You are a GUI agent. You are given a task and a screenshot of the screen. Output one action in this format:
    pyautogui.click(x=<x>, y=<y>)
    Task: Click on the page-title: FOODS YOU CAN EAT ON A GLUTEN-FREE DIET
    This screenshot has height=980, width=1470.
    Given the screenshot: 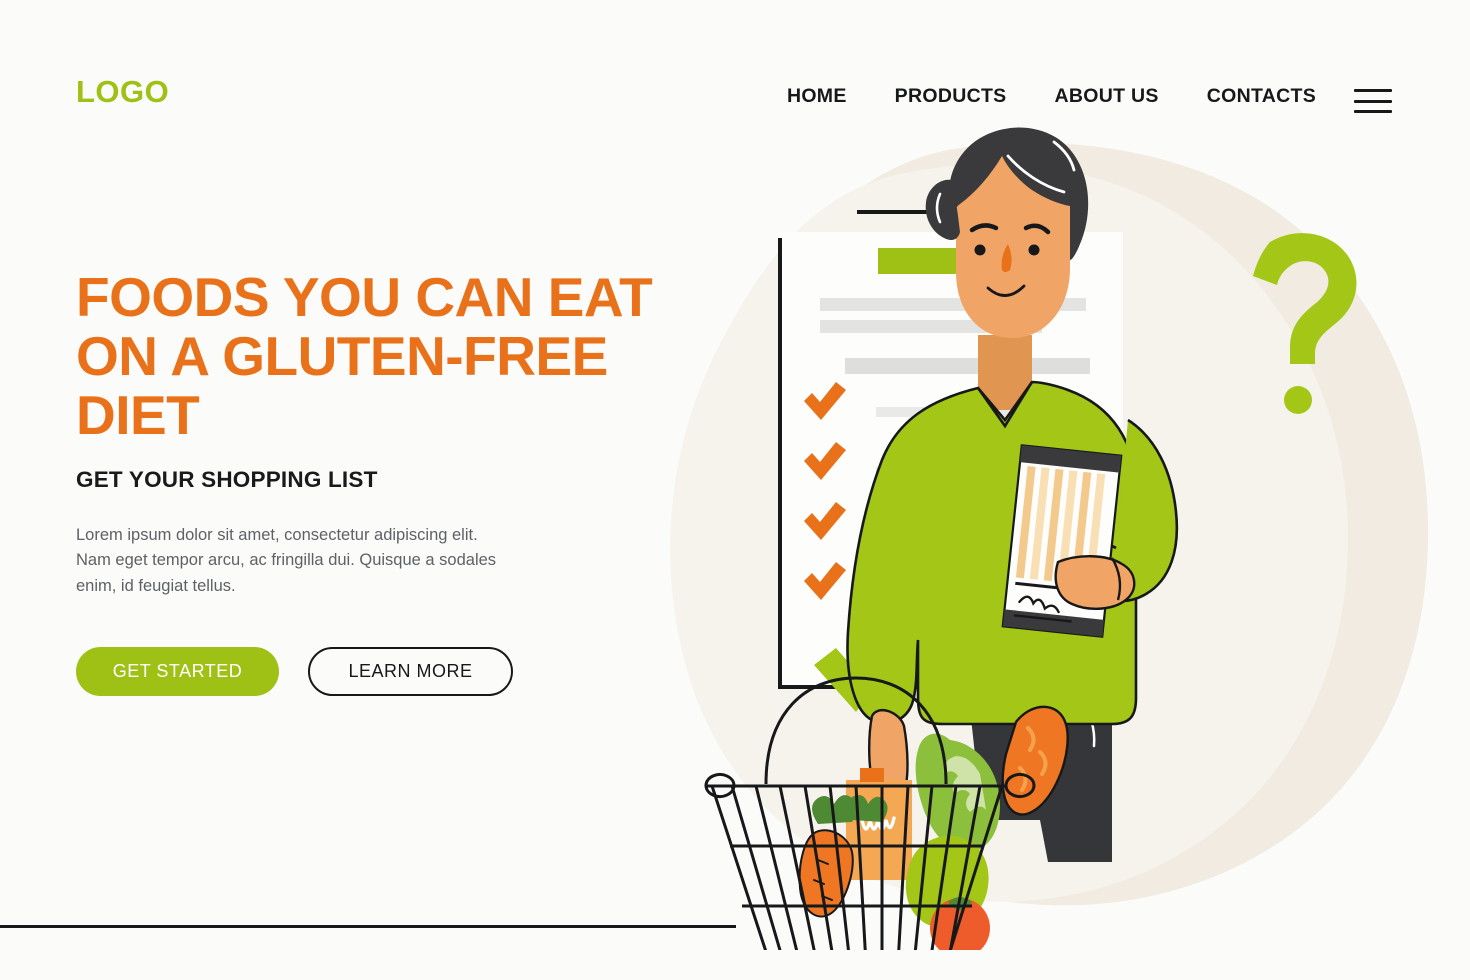 What is the action you would take?
    pyautogui.click(x=364, y=356)
    